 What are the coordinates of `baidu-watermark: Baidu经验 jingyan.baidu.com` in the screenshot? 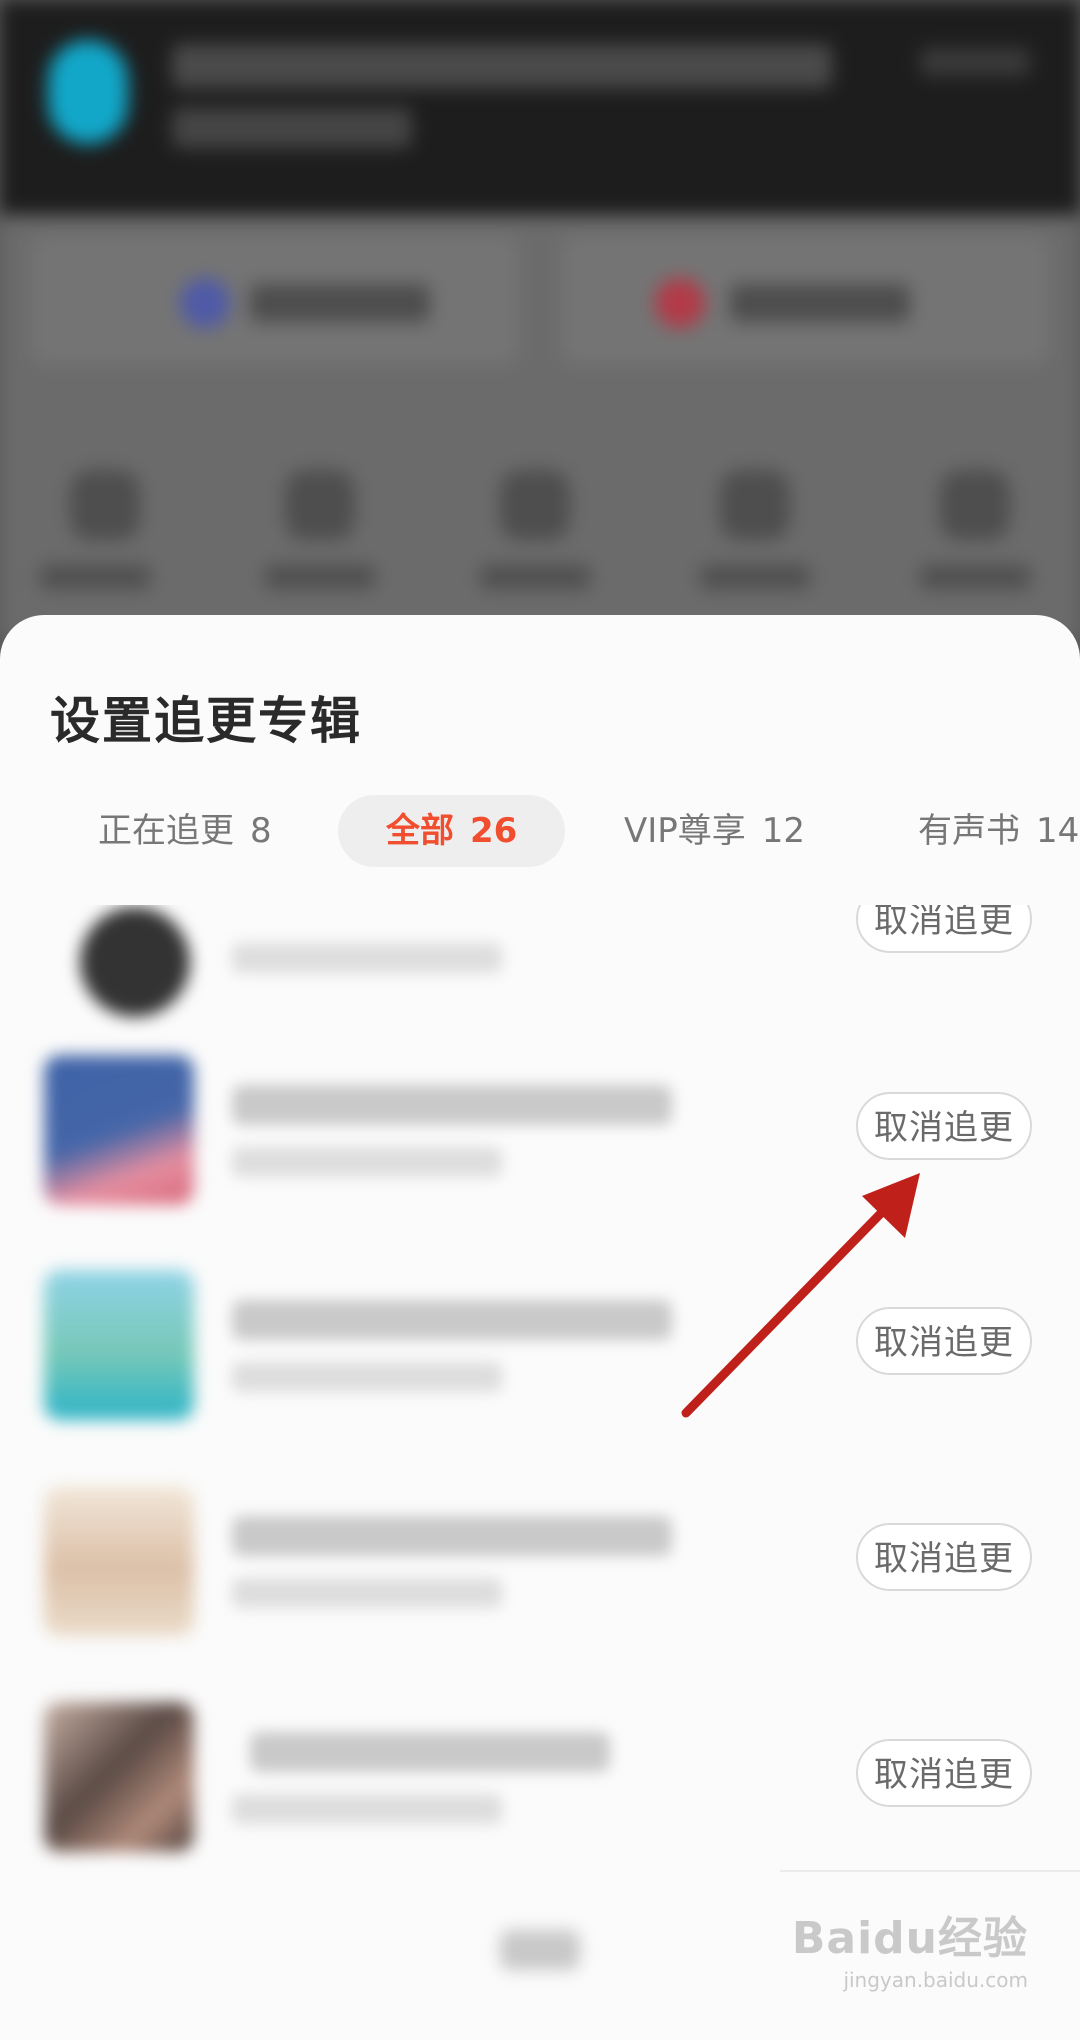 It's located at (910, 1947).